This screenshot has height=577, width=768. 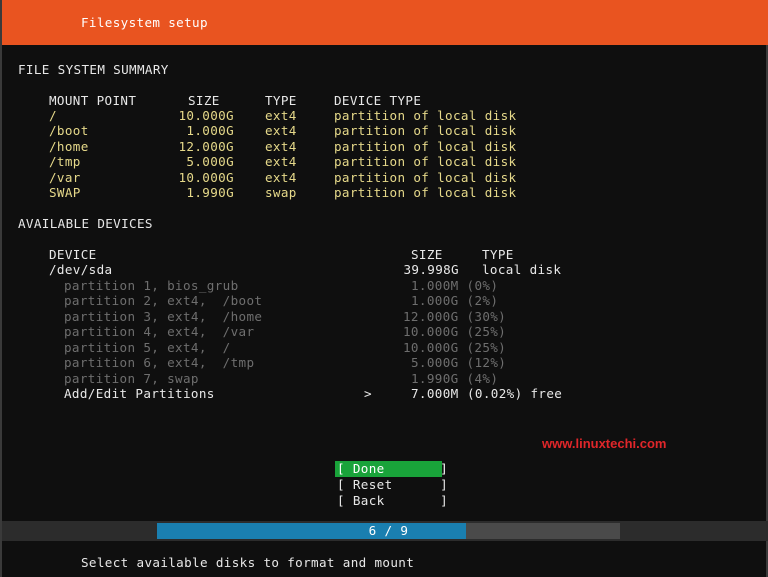 I want to click on partition-size: 1.990G (4%), so click(x=455, y=378).